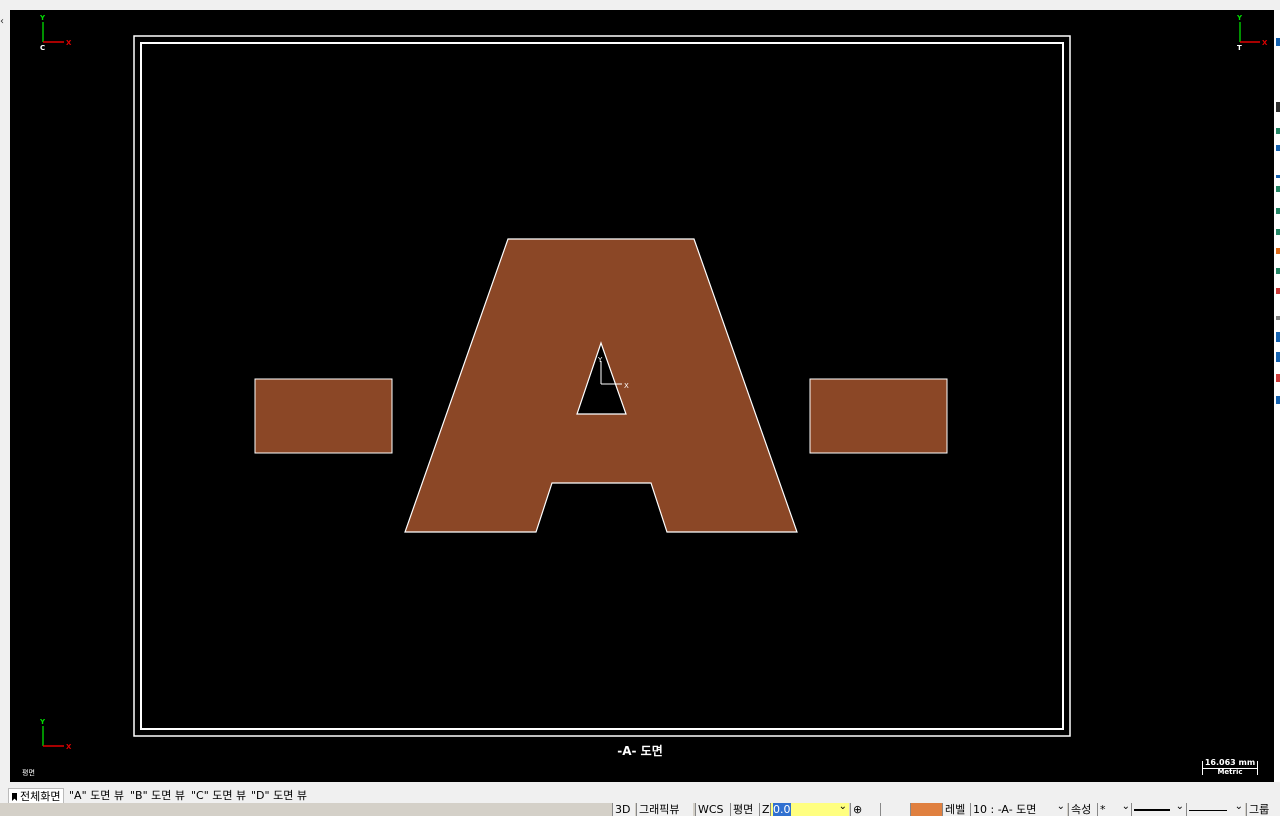 The height and width of the screenshot is (816, 1280). What do you see at coordinates (926, 809) in the screenshot?
I see `fill-color-button` at bounding box center [926, 809].